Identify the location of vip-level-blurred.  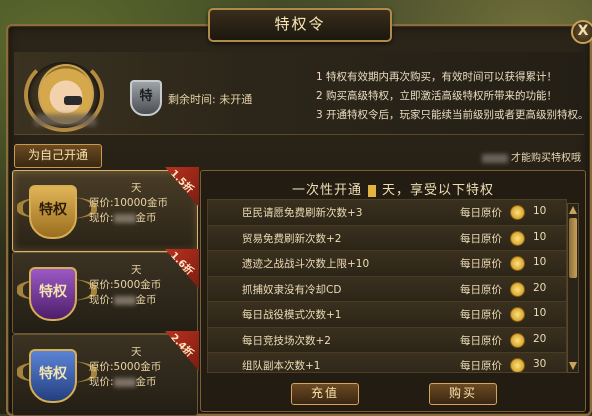
(495, 158).